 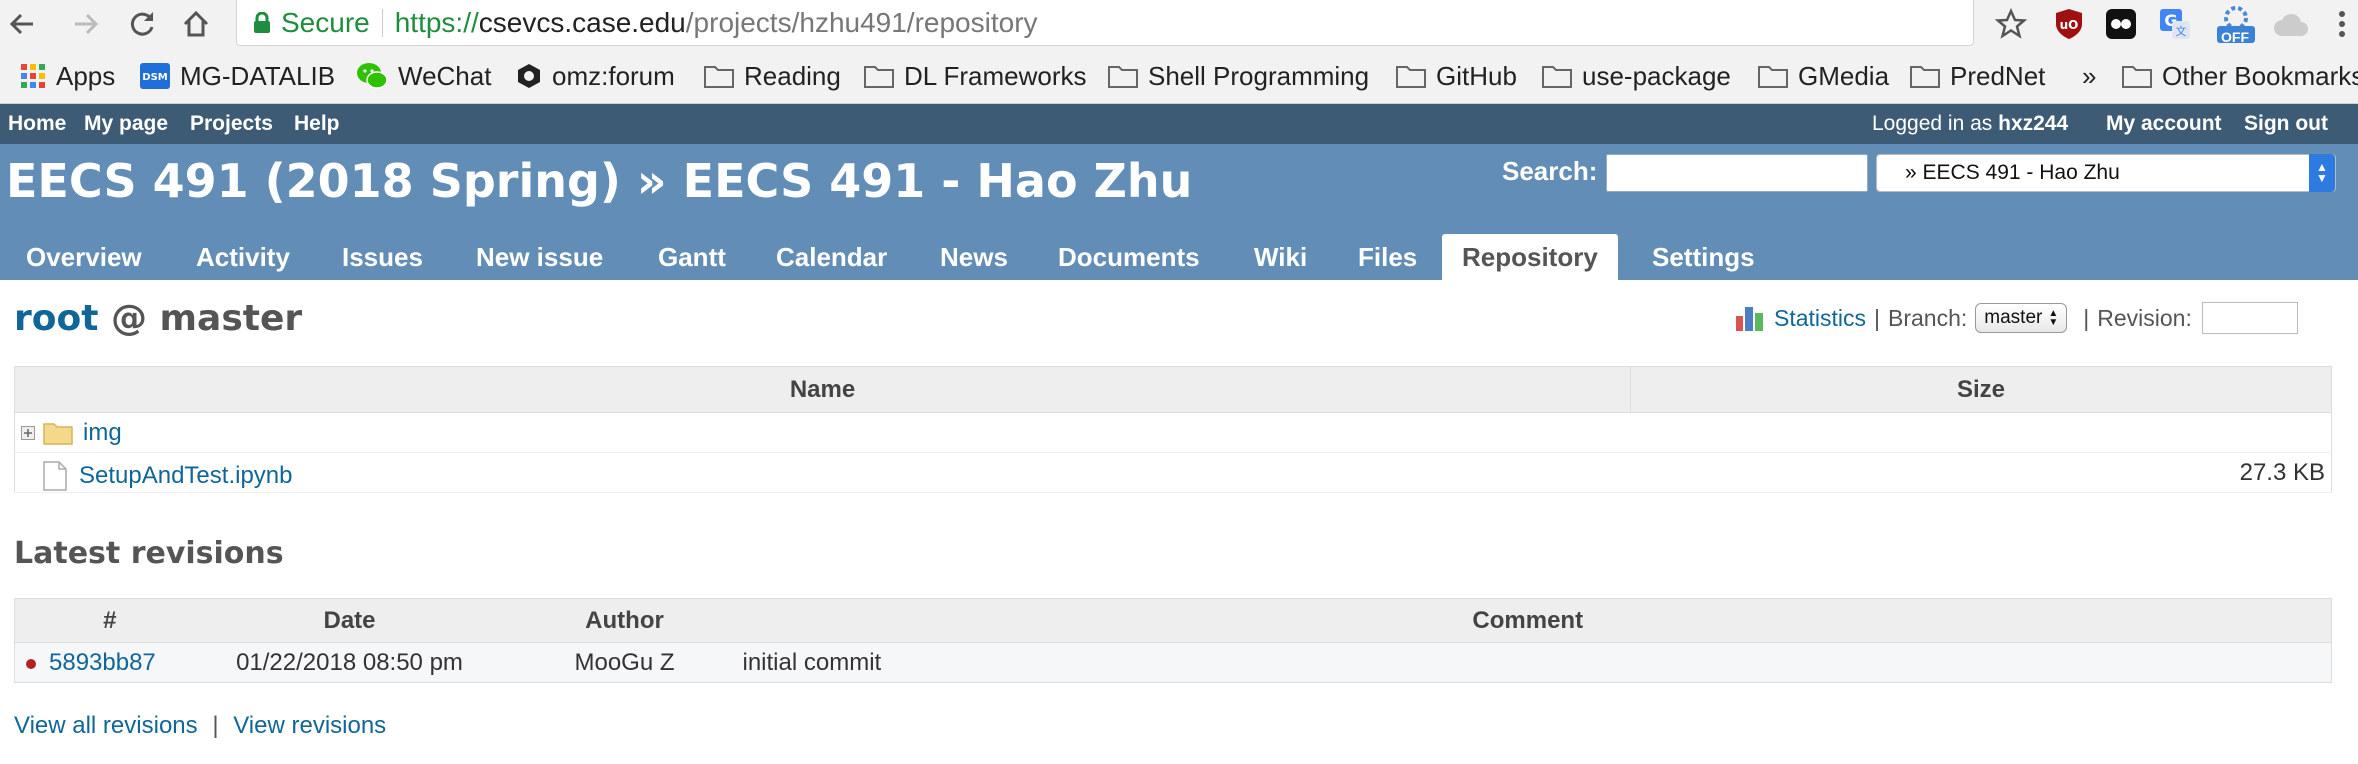 What do you see at coordinates (1129, 257) in the screenshot?
I see `tab-documents: Documents` at bounding box center [1129, 257].